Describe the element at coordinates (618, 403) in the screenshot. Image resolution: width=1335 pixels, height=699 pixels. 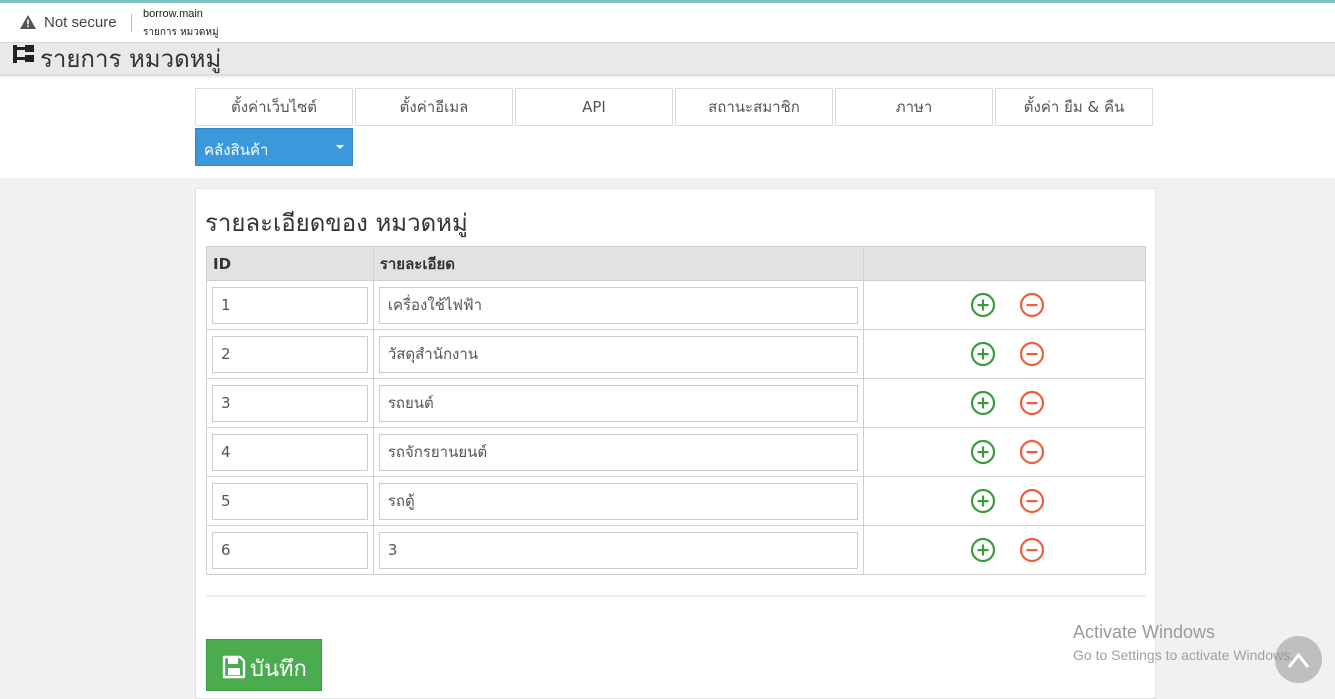
I see `detail-input: รถยนต์` at that location.